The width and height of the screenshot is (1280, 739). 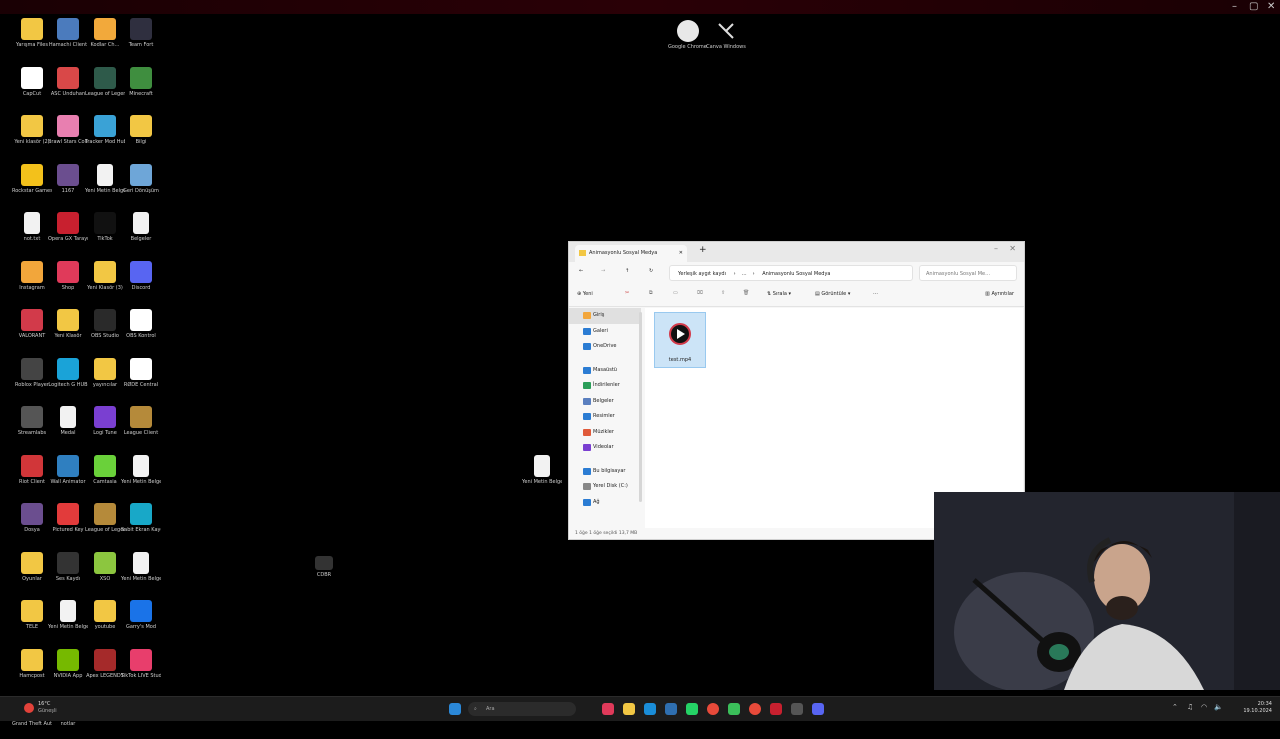 What do you see at coordinates (141, 524) in the screenshot?
I see `desktop-icon: Sabit Ekran Kaydı` at bounding box center [141, 524].